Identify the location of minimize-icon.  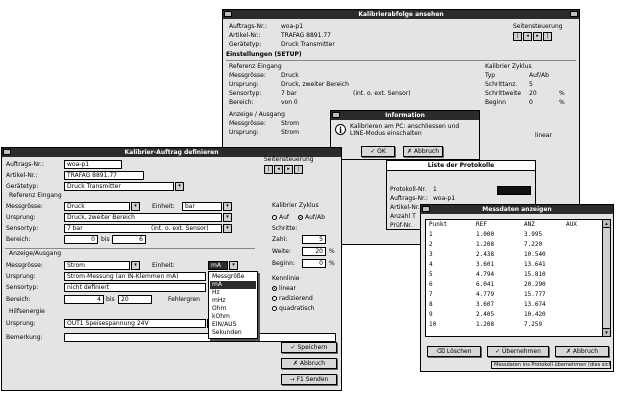
(574, 14).